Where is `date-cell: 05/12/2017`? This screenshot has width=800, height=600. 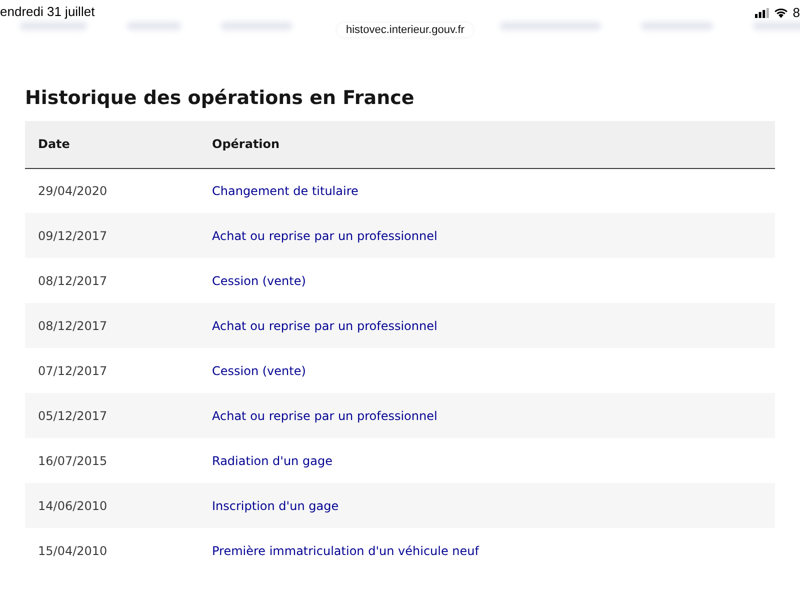 date-cell: 05/12/2017 is located at coordinates (73, 415).